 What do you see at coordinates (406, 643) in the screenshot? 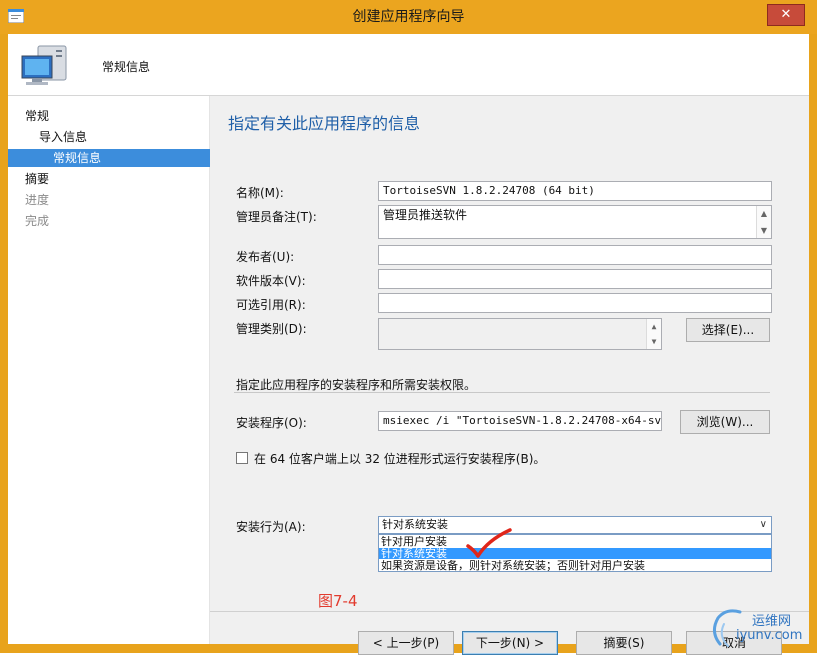
I see `previous-button: < 上一步(P)` at bounding box center [406, 643].